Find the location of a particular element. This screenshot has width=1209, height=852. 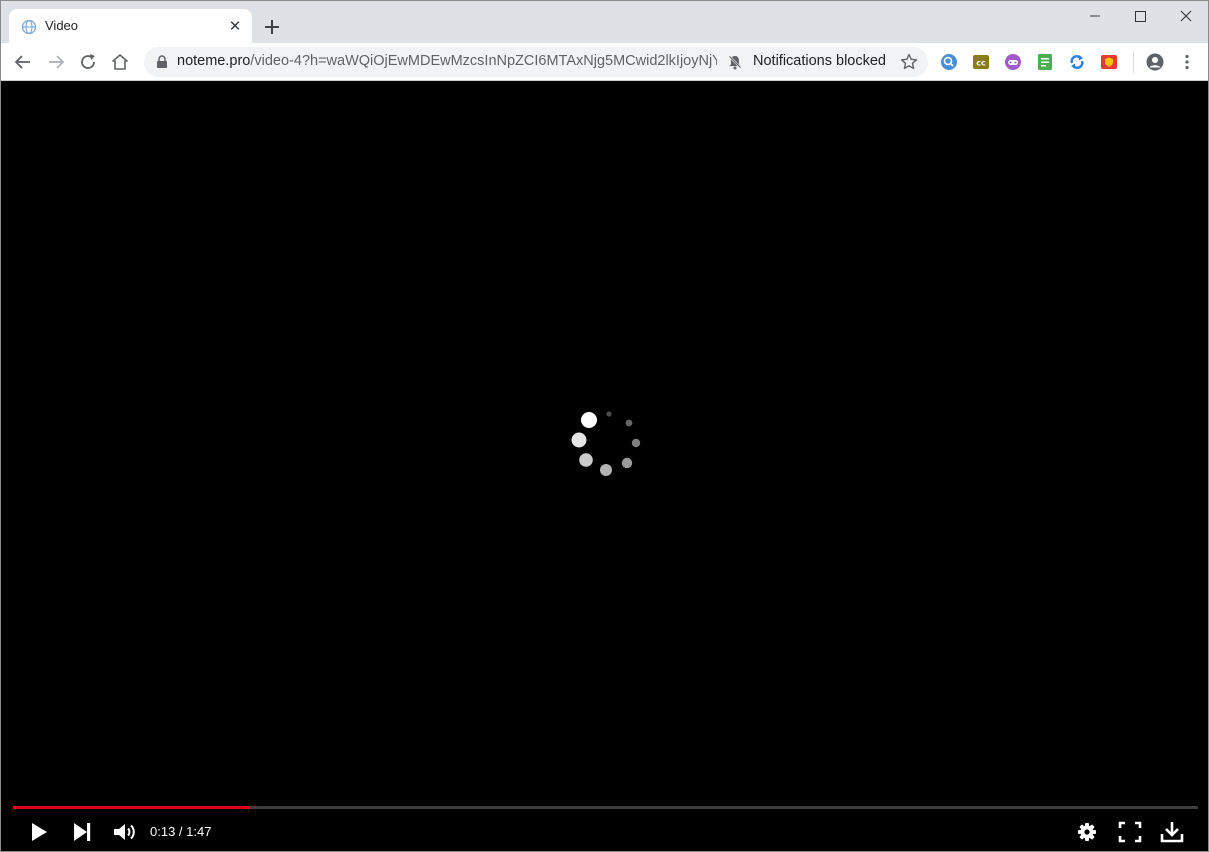

forward-arrow-icon is located at coordinates (56, 62).